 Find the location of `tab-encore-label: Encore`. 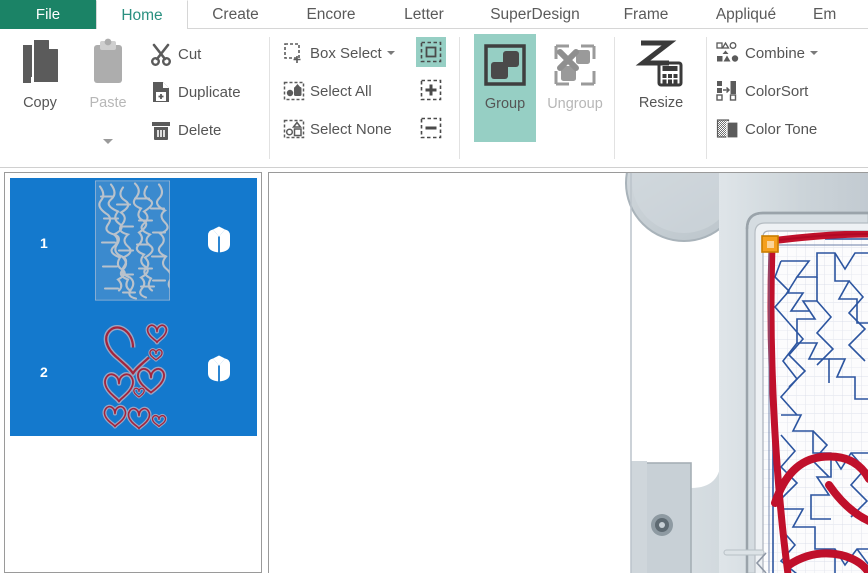

tab-encore-label: Encore is located at coordinates (331, 14).